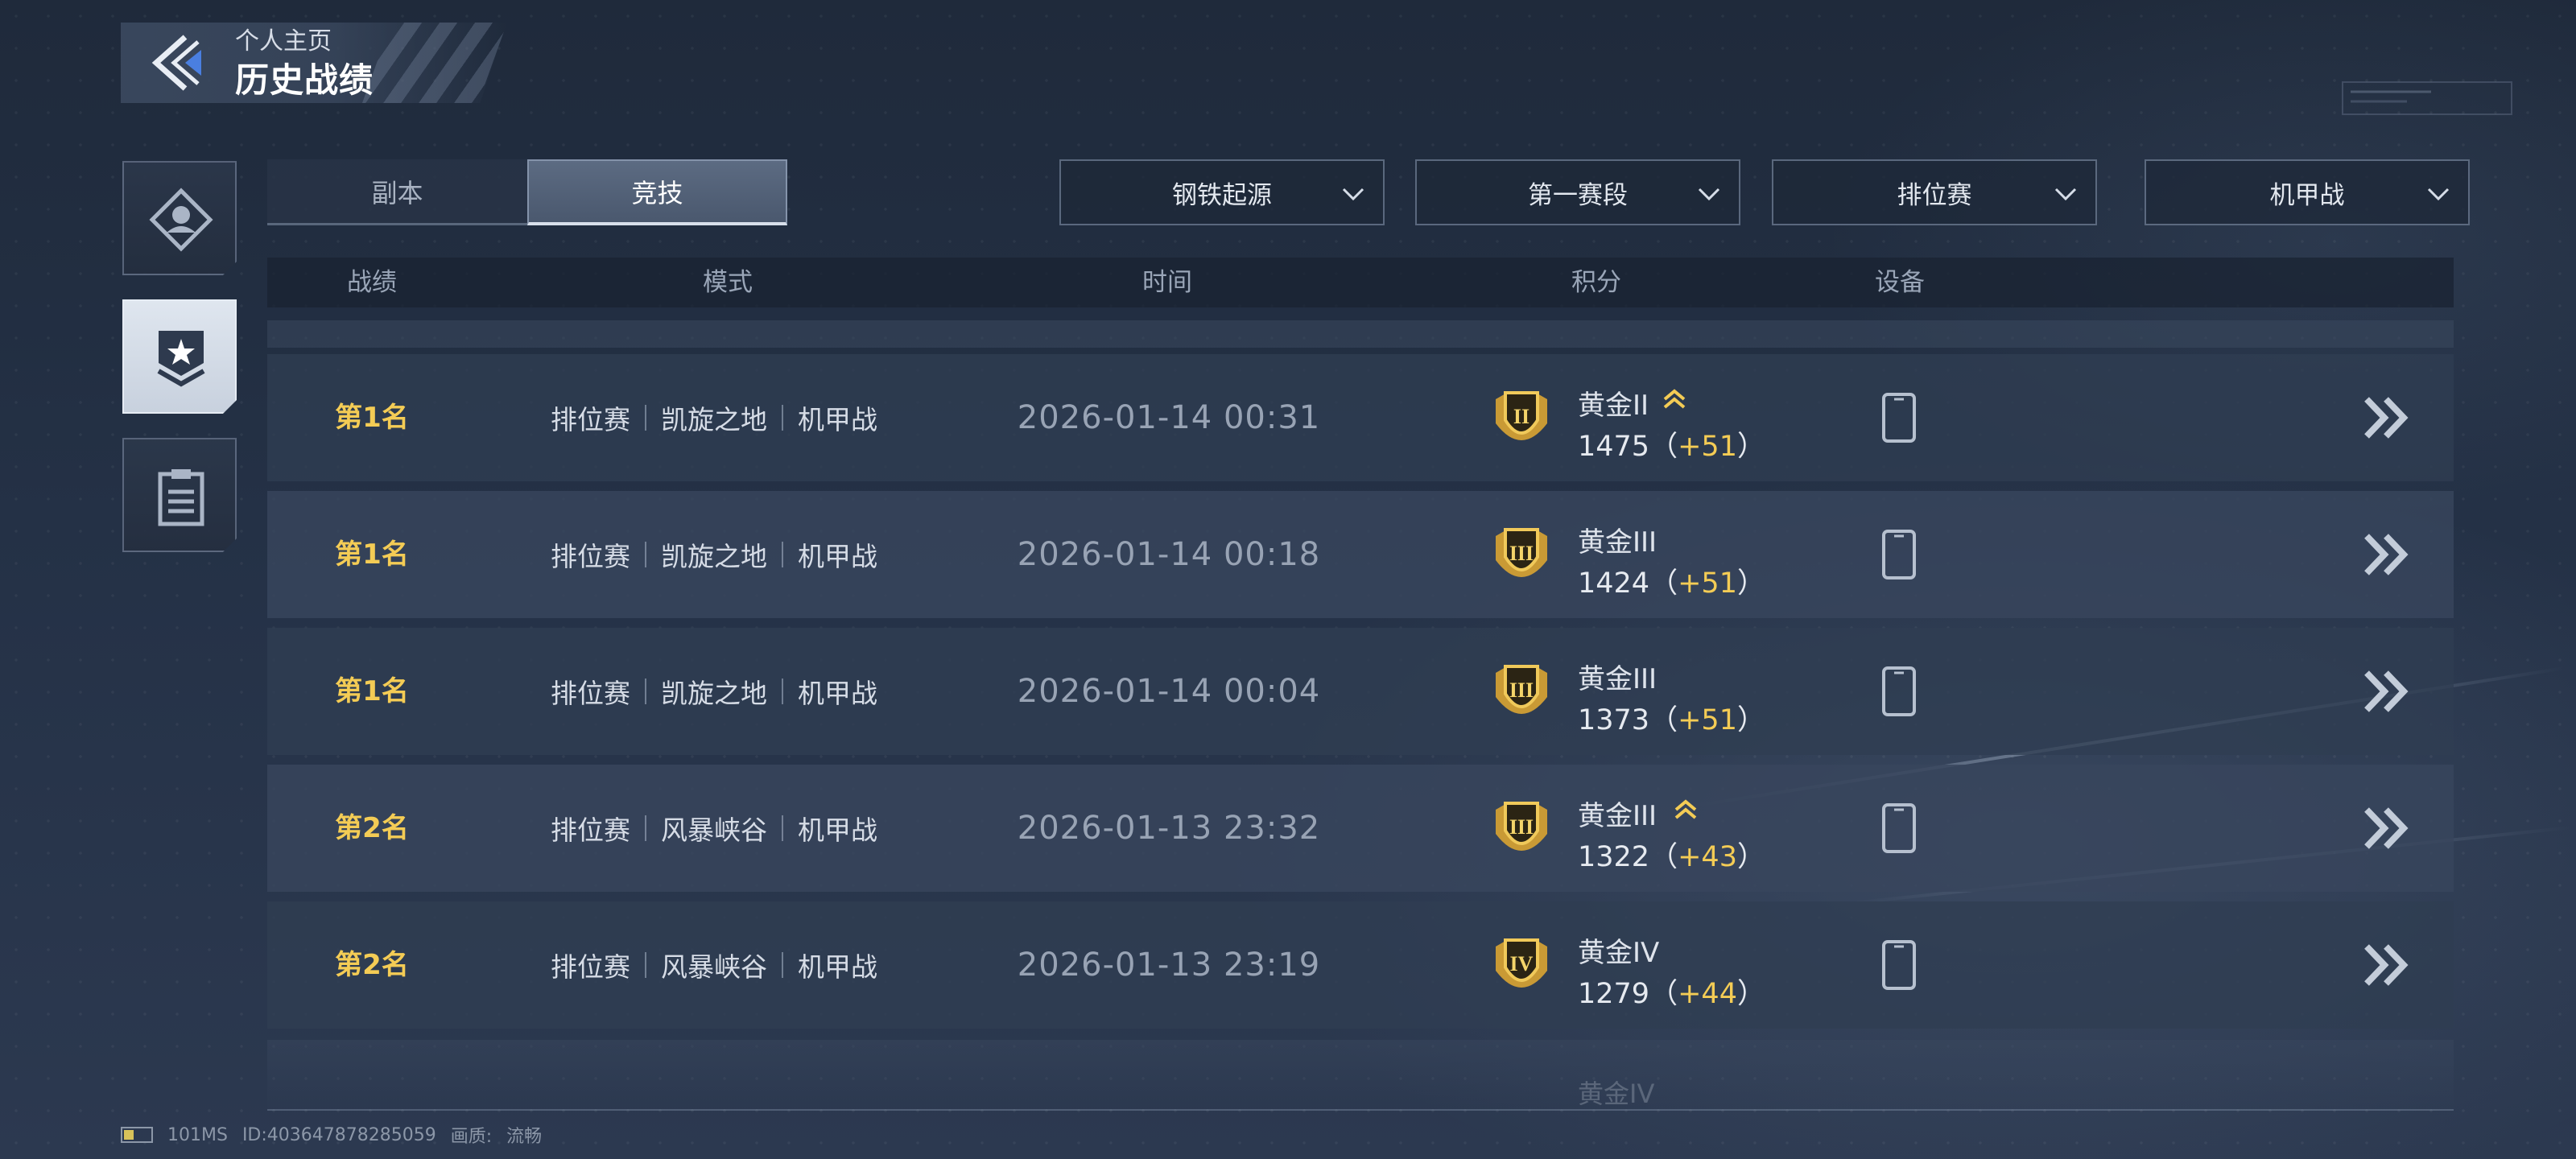 This screenshot has width=2576, height=1159. What do you see at coordinates (1614, 583) in the screenshot?
I see `score-total: 1424` at bounding box center [1614, 583].